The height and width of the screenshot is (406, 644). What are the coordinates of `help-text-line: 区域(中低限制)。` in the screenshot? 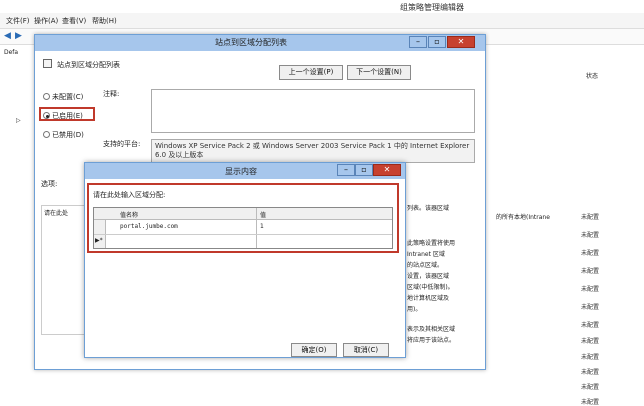 It's located at (430, 287).